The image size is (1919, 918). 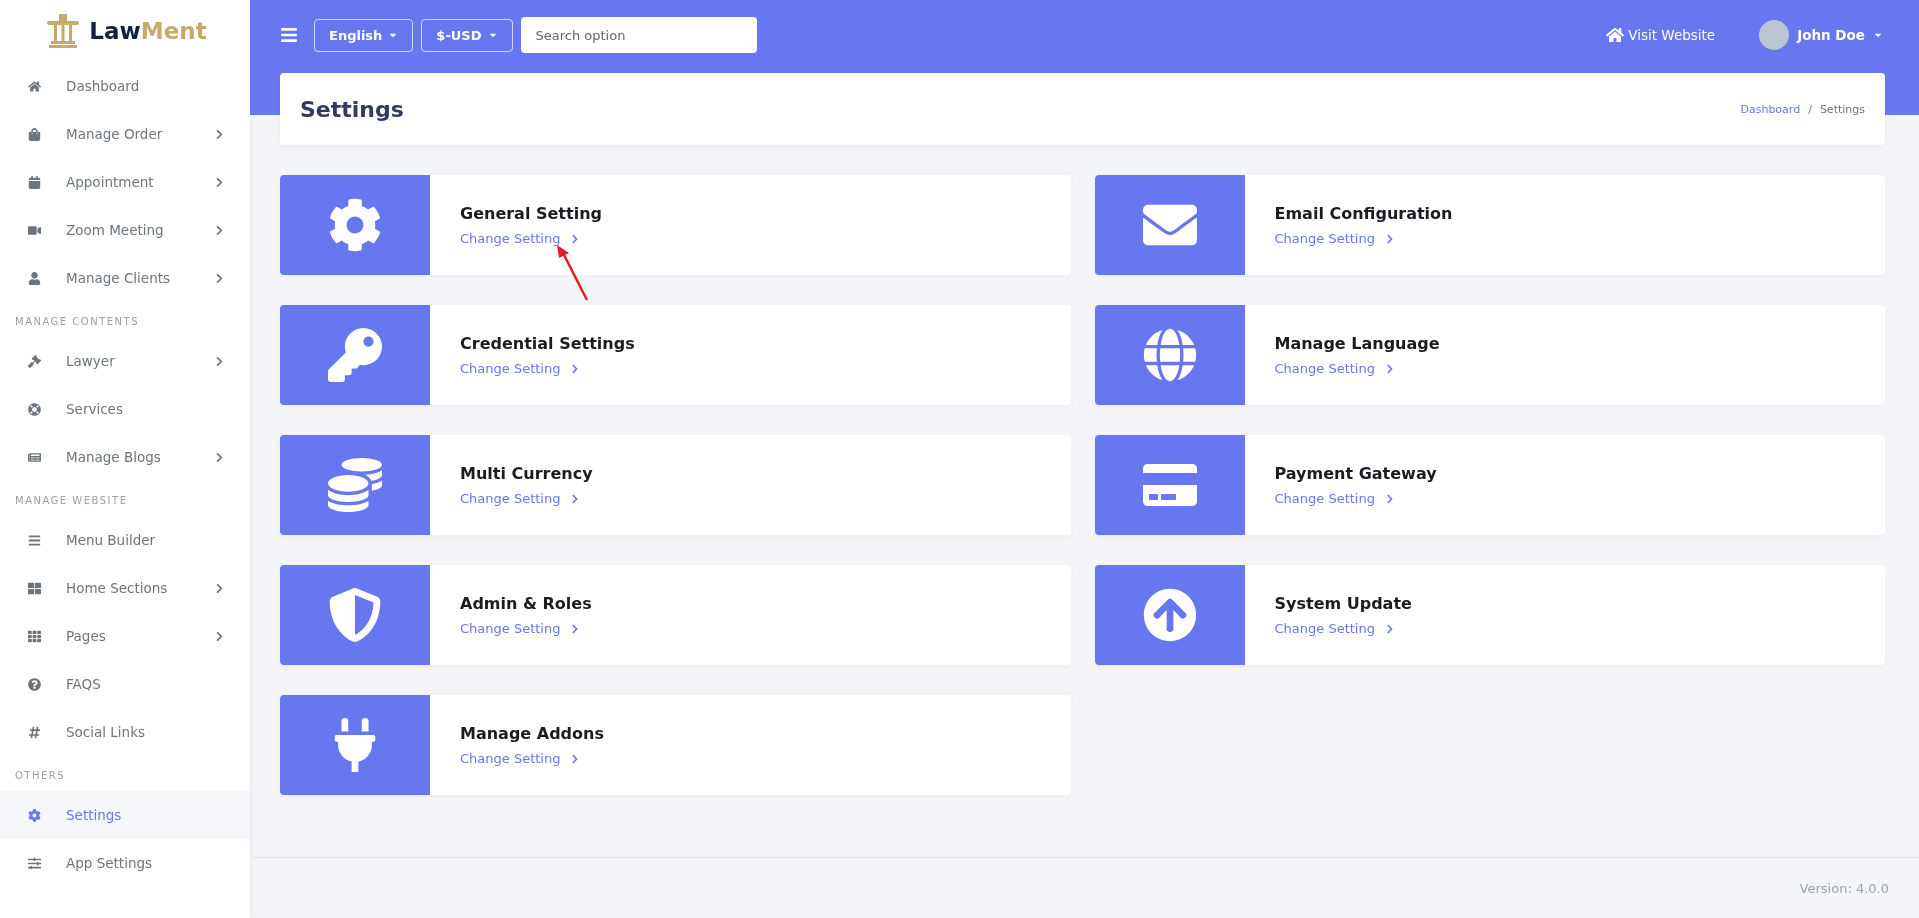 What do you see at coordinates (526, 473) in the screenshot?
I see `card-title: Multi Currency` at bounding box center [526, 473].